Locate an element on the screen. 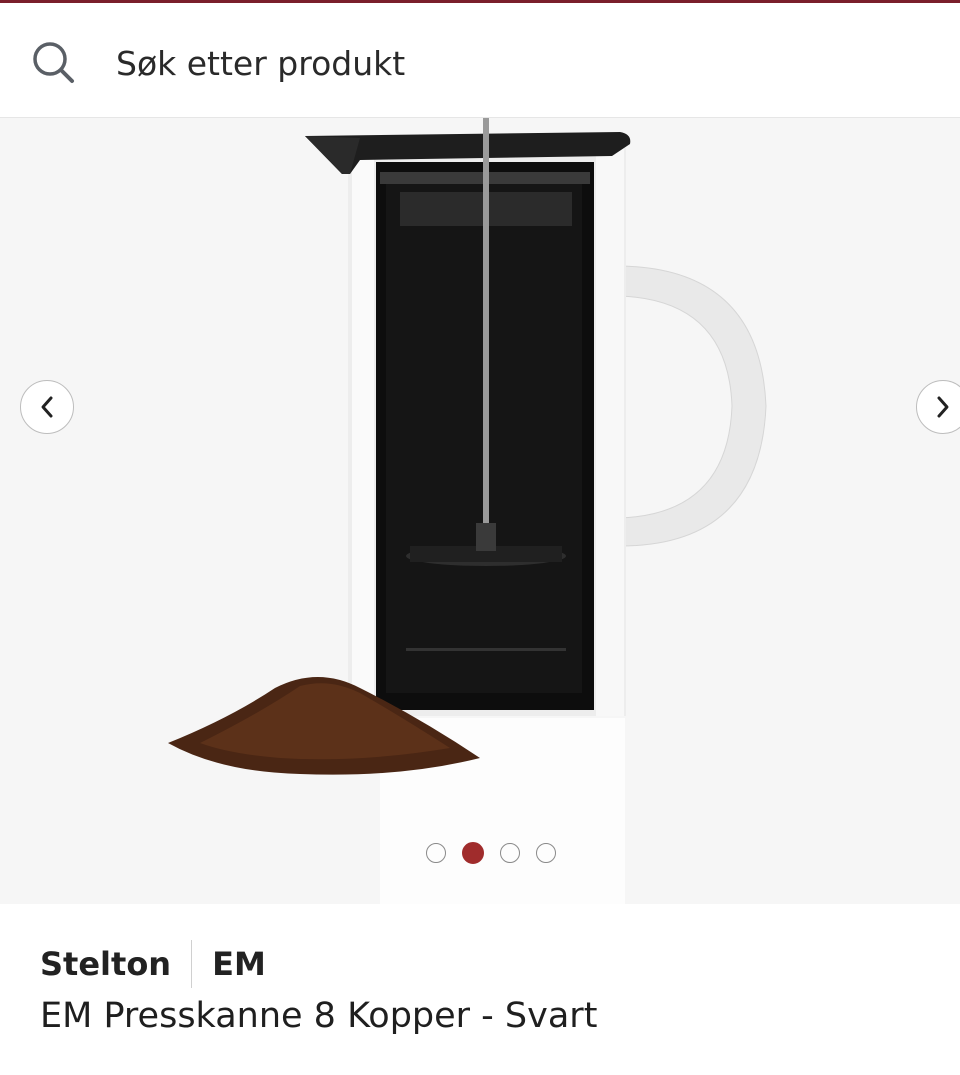 This screenshot has height=1075, width=960. brand-divider is located at coordinates (192, 964).